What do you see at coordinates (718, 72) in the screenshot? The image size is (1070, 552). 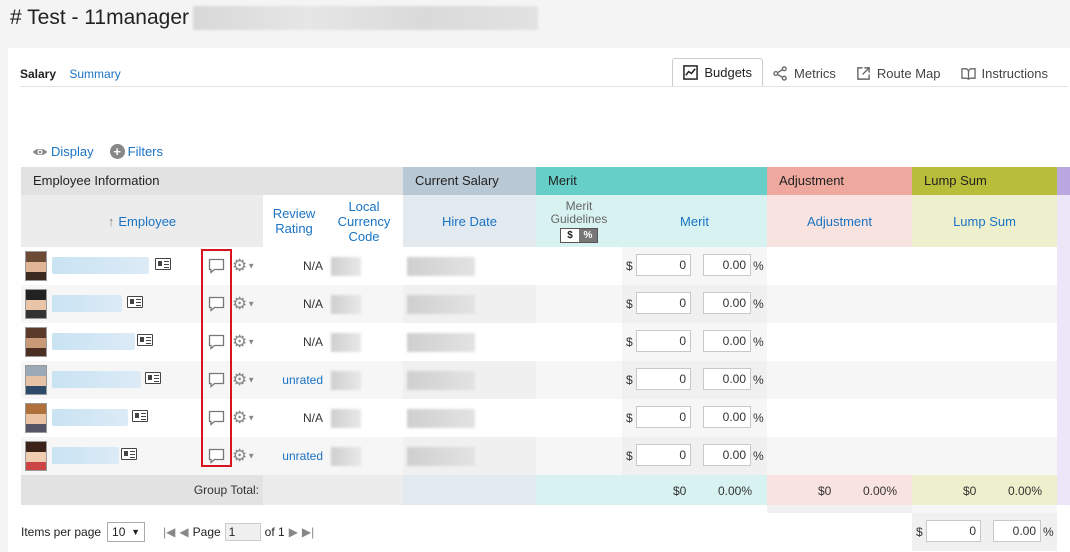 I see `tab-budgets: Budgets` at bounding box center [718, 72].